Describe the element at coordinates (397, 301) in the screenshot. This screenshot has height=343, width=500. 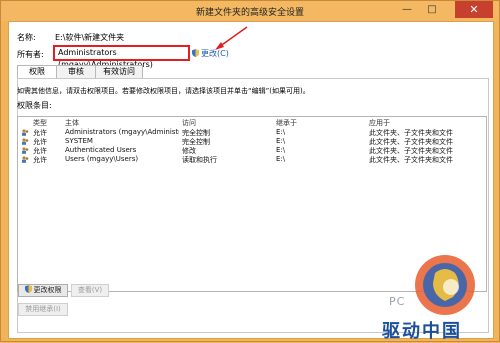
I see `watermark-pc-text: PC` at that location.